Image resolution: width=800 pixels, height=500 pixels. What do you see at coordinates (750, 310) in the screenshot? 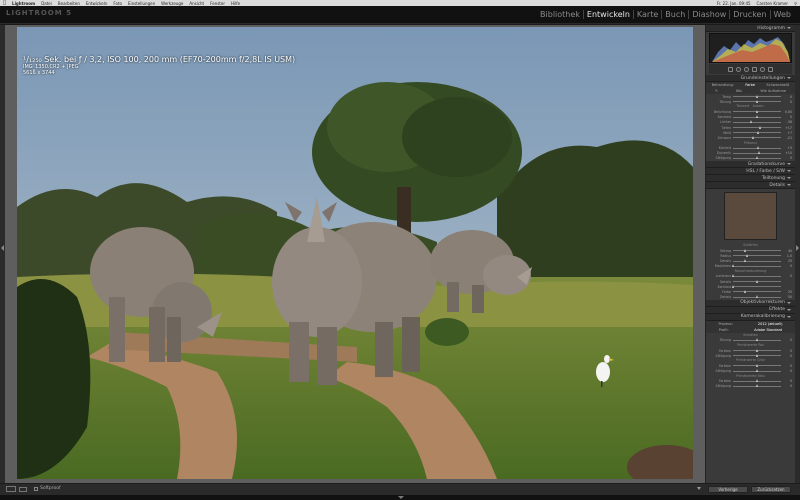
I see `effects-header: Effekte` at bounding box center [750, 310].